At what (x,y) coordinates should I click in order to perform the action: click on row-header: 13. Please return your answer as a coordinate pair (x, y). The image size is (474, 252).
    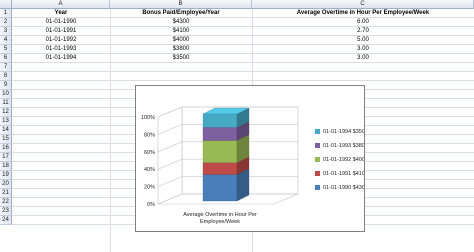
    Looking at the image, I should click on (6, 121).